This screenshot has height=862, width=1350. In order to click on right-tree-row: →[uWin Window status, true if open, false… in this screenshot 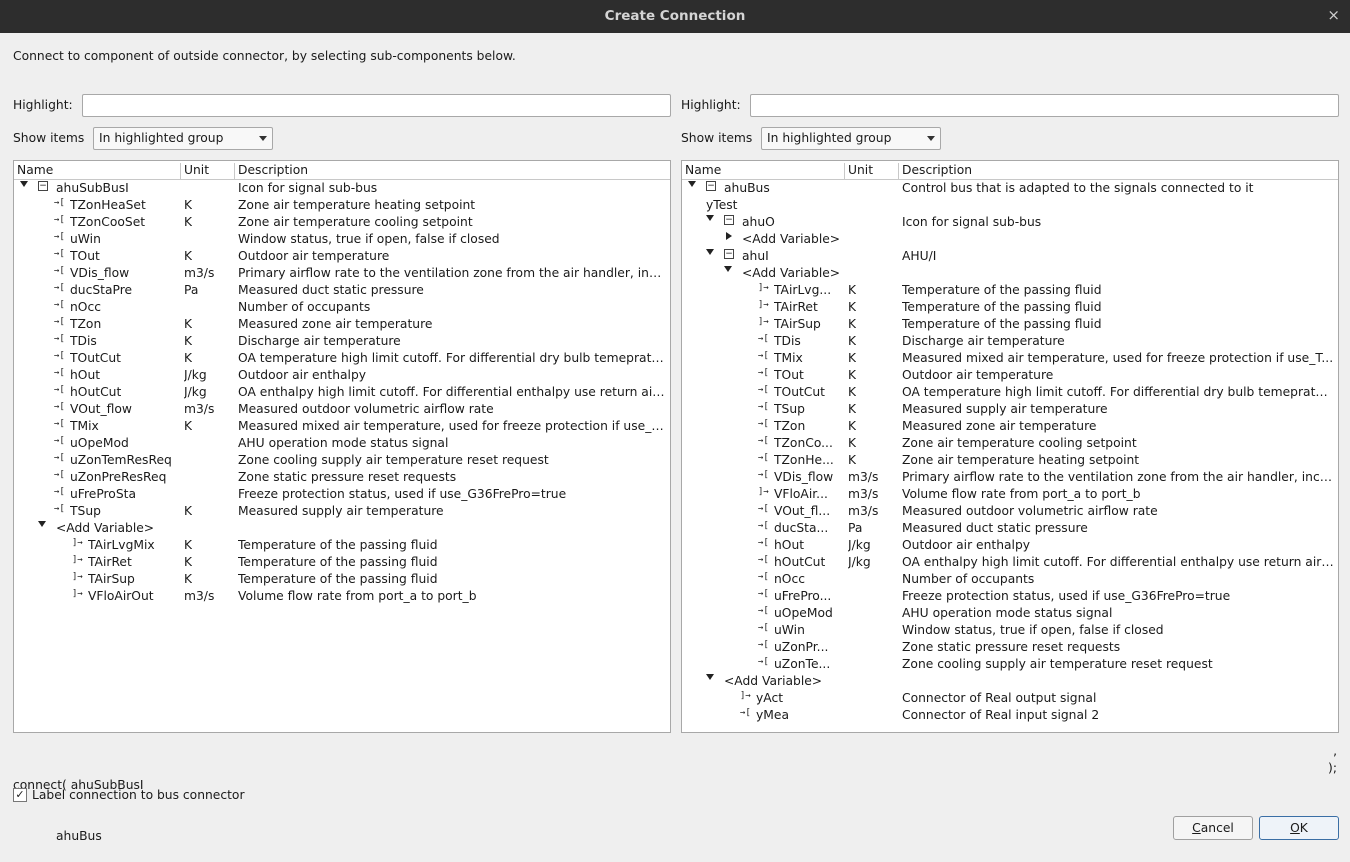, I will do `click(1010, 631)`.